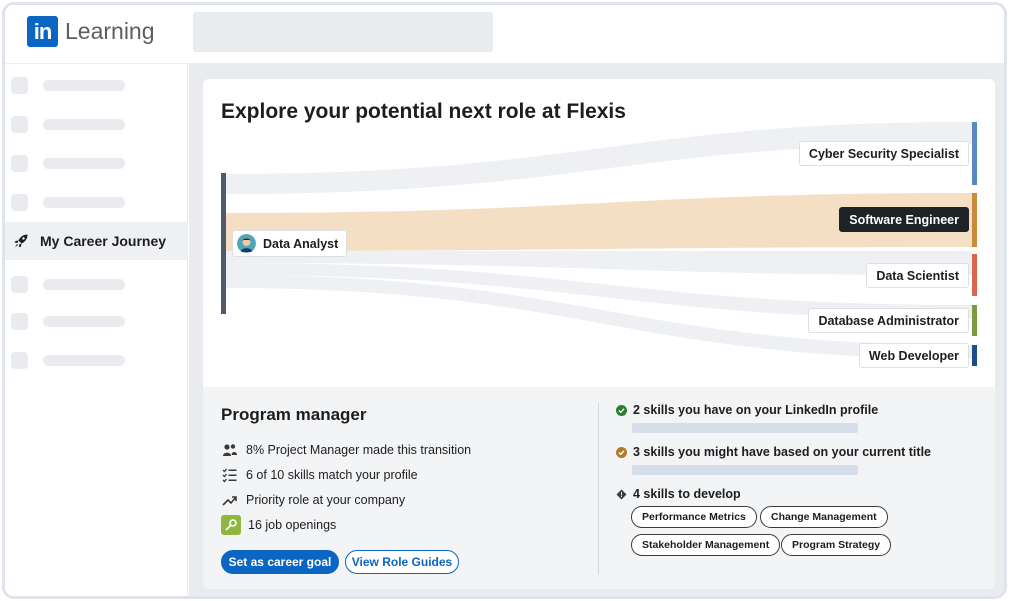 This screenshot has height=601, width=1009. Describe the element at coordinates (974, 220) in the screenshot. I see `target-bar-software-engineer` at that location.